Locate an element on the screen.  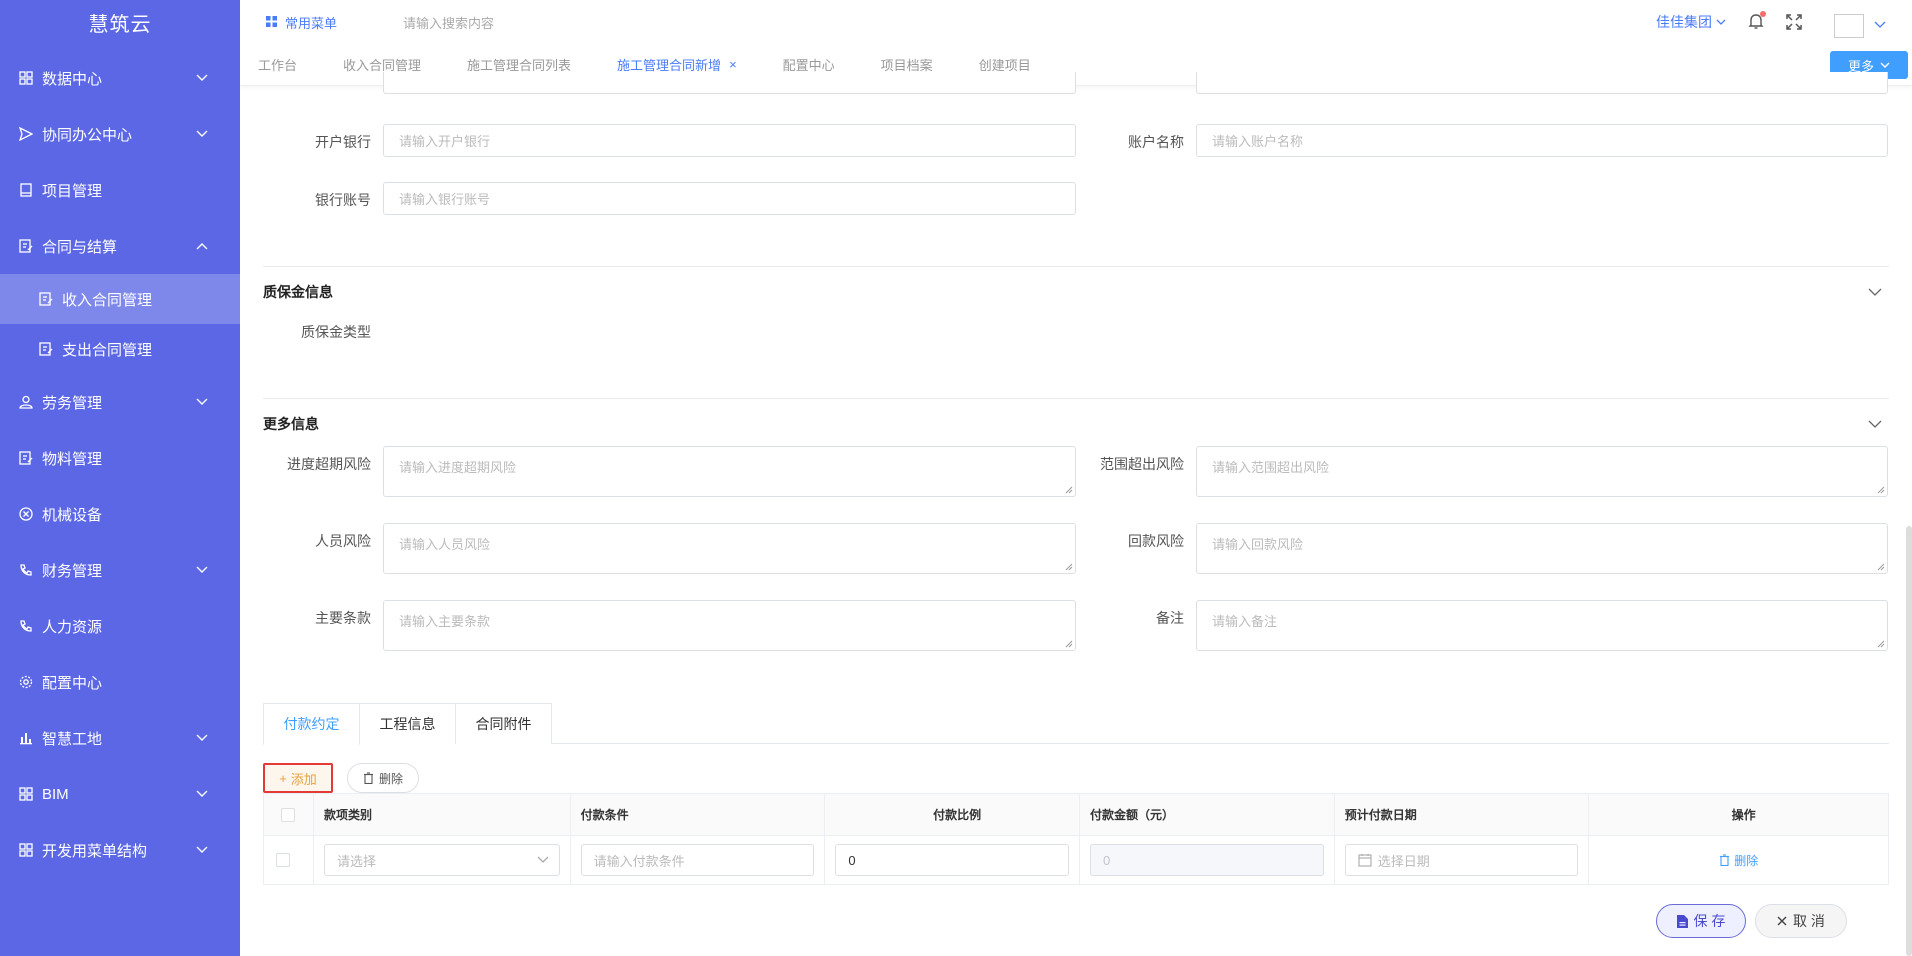
sidebar-item-label: 配置中心 is located at coordinates (72, 683).